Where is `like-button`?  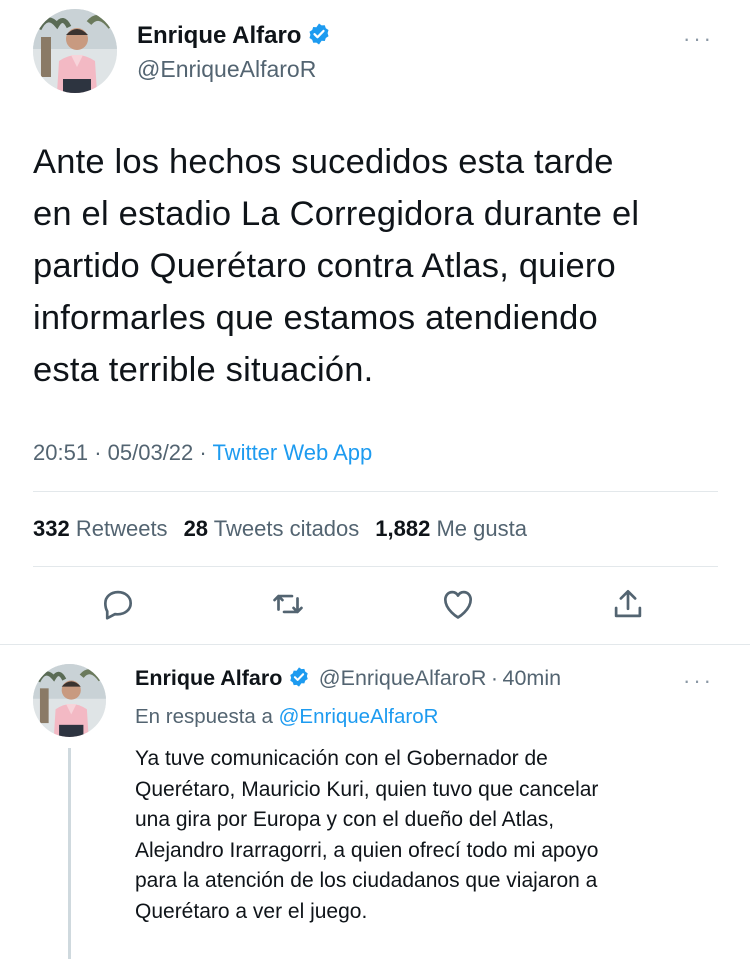
like-button is located at coordinates (458, 604).